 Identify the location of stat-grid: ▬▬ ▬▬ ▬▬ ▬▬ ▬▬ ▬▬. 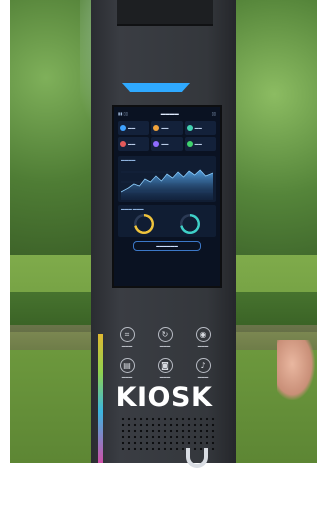
(167, 136).